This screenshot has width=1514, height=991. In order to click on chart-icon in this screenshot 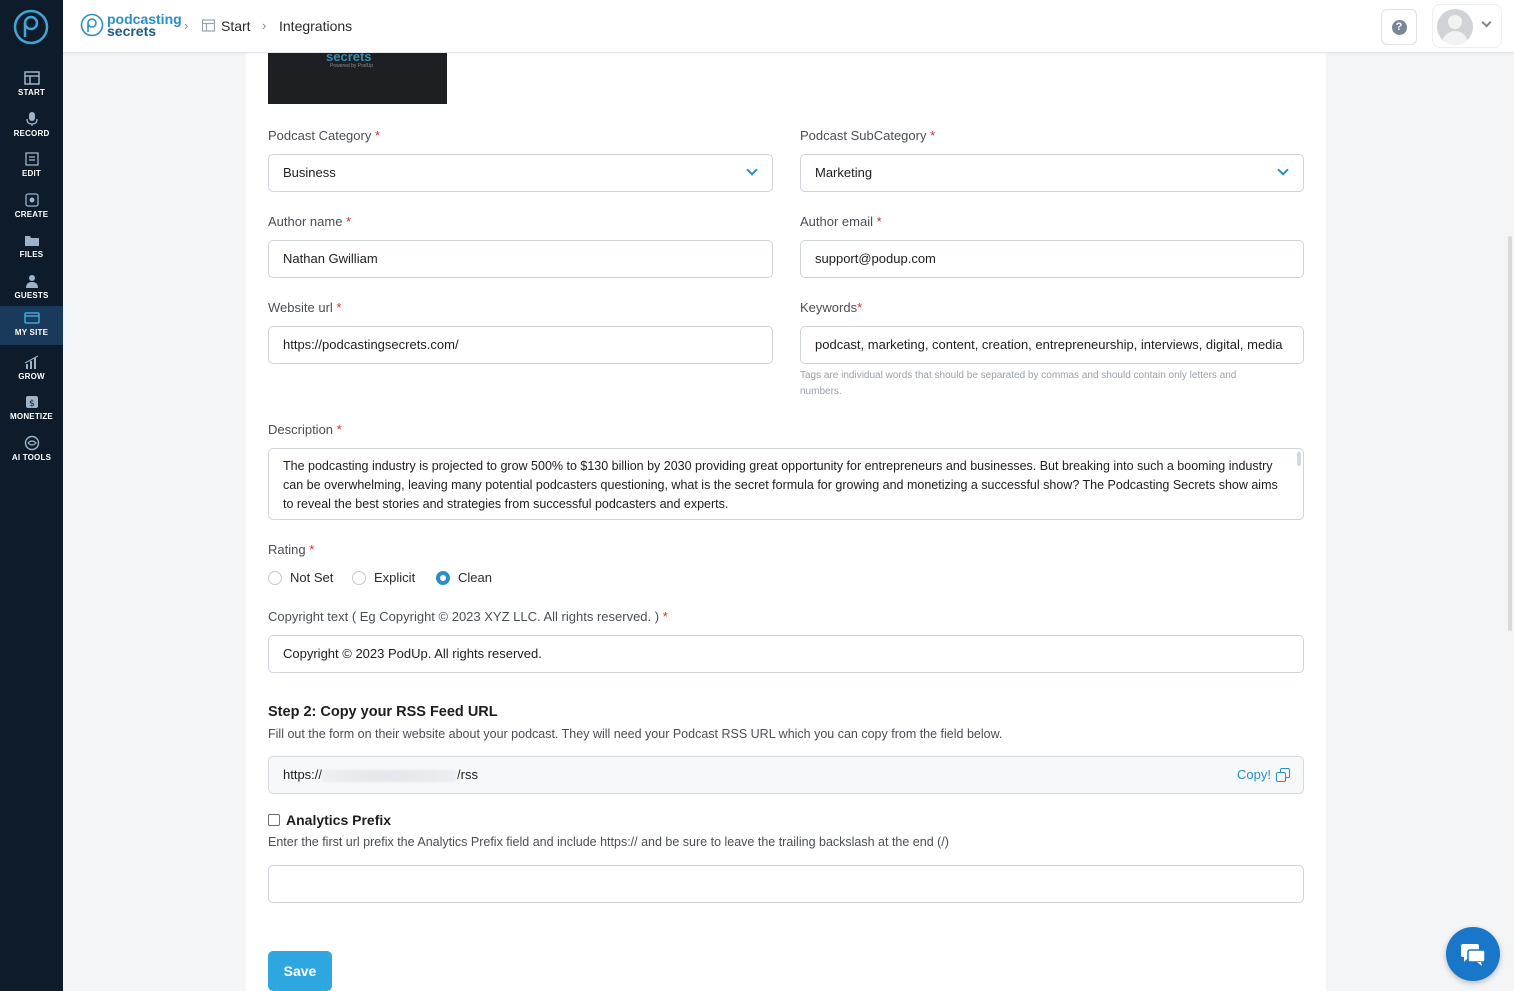, I will do `click(31, 362)`.